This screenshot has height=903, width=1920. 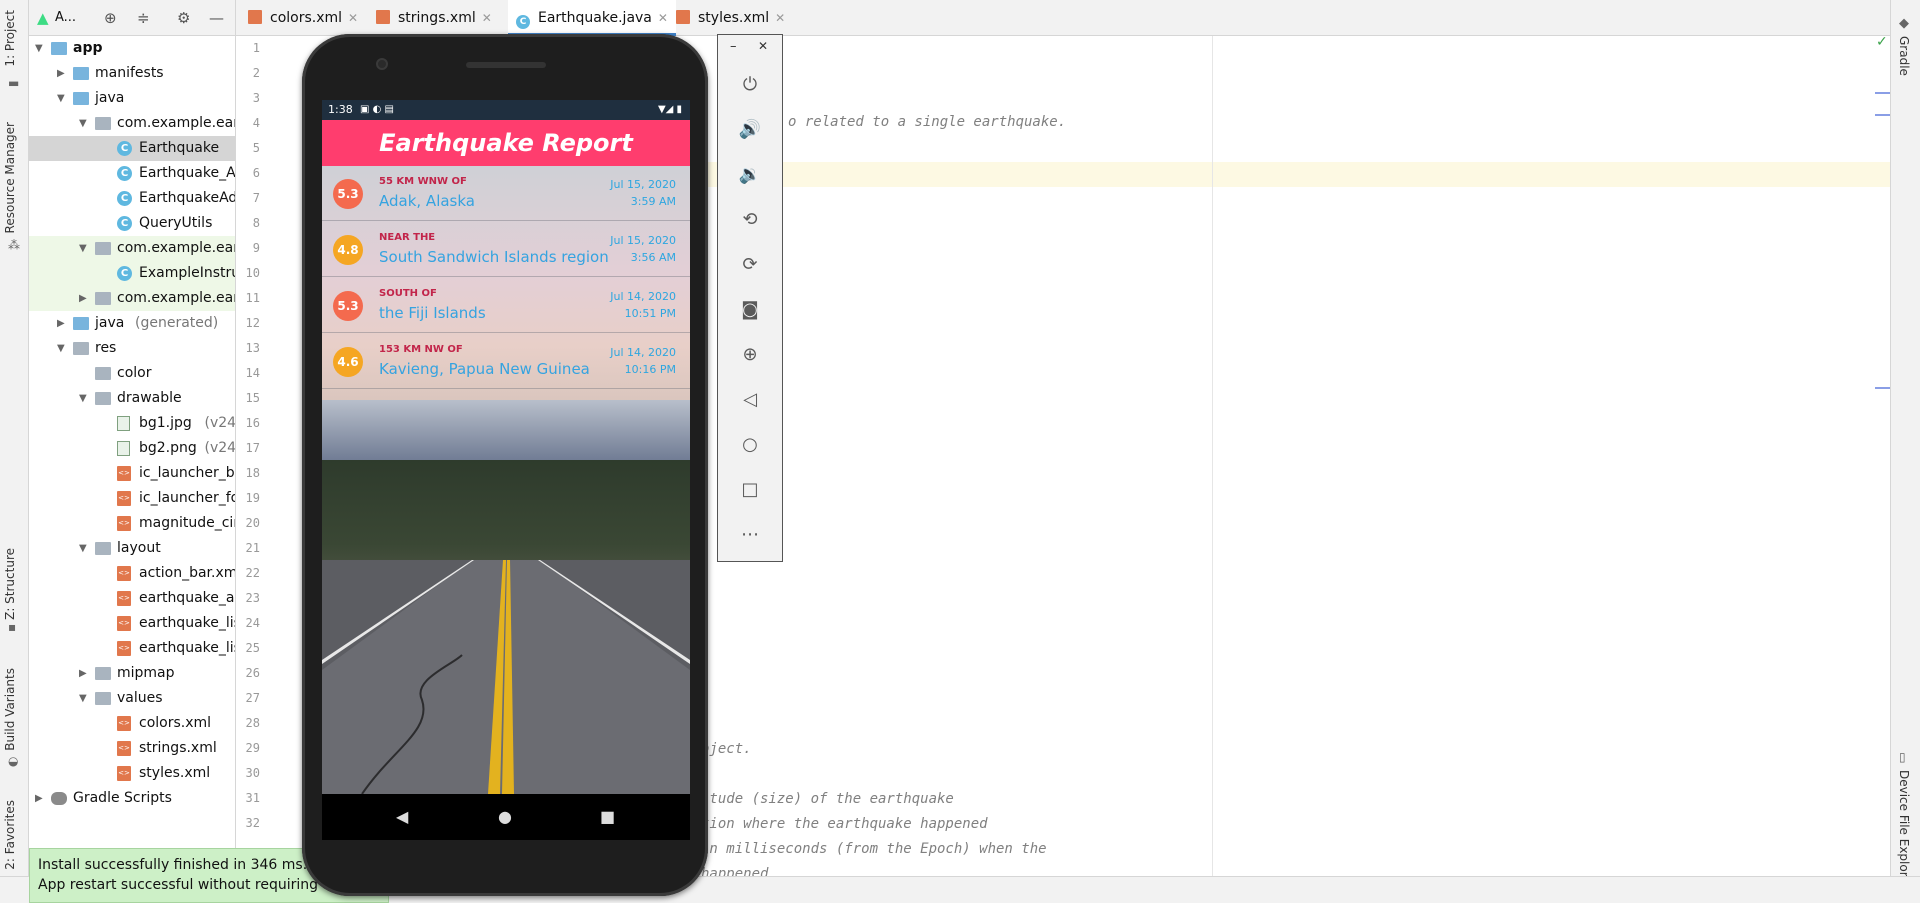 What do you see at coordinates (10, 584) in the screenshot?
I see `structure-tool-tab: Z: Structure` at bounding box center [10, 584].